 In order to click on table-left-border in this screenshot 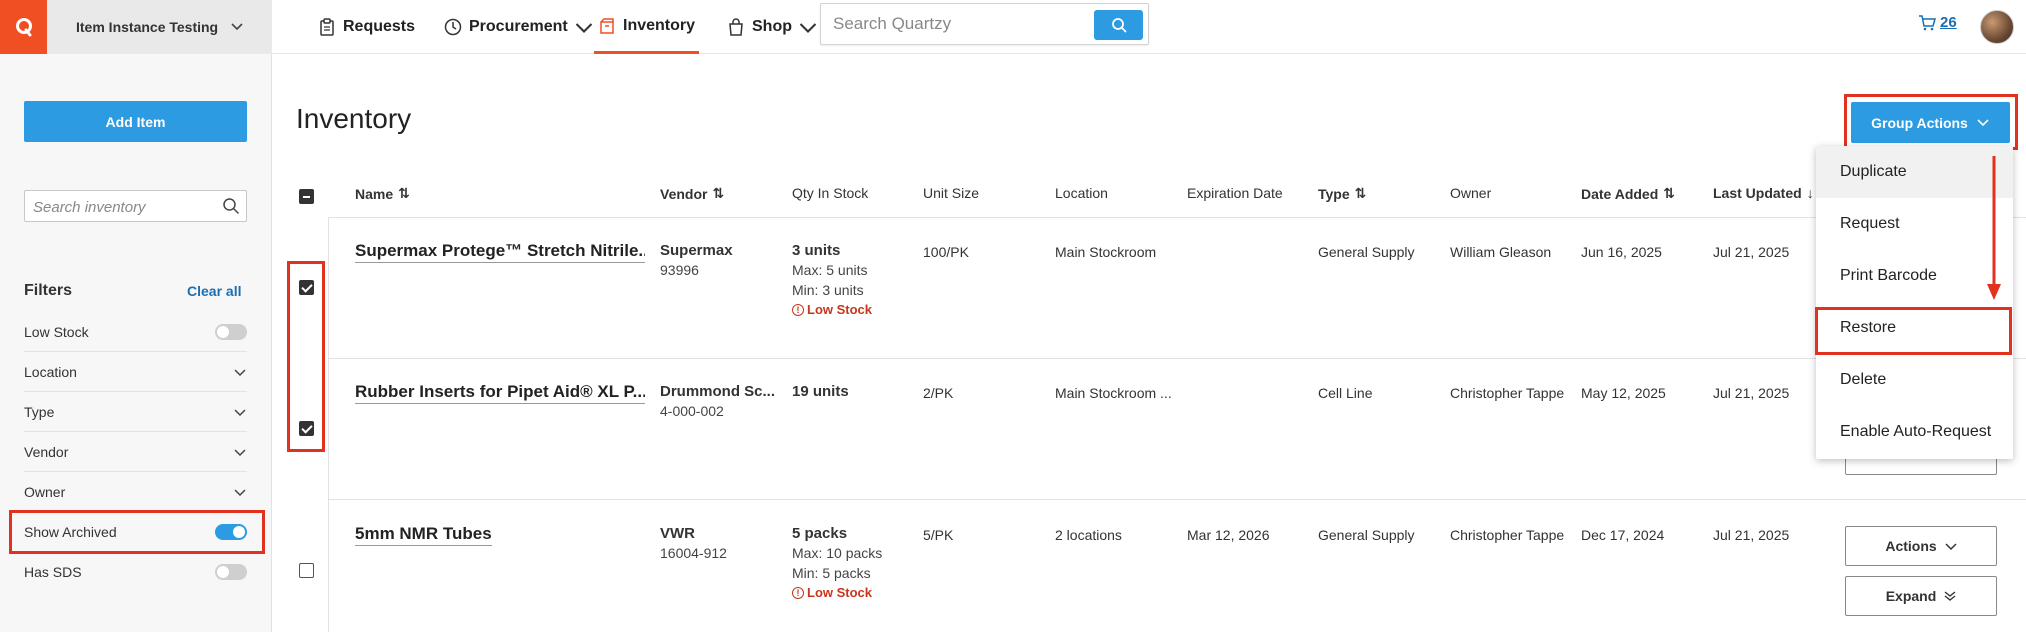, I will do `click(328, 424)`.